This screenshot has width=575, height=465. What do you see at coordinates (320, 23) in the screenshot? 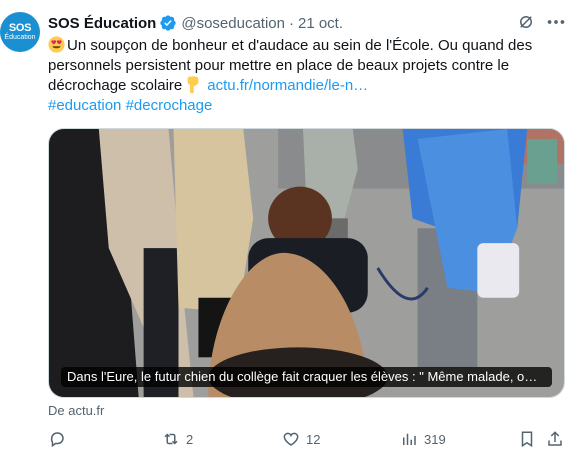
I see `tweet-date: 21 oct.` at bounding box center [320, 23].